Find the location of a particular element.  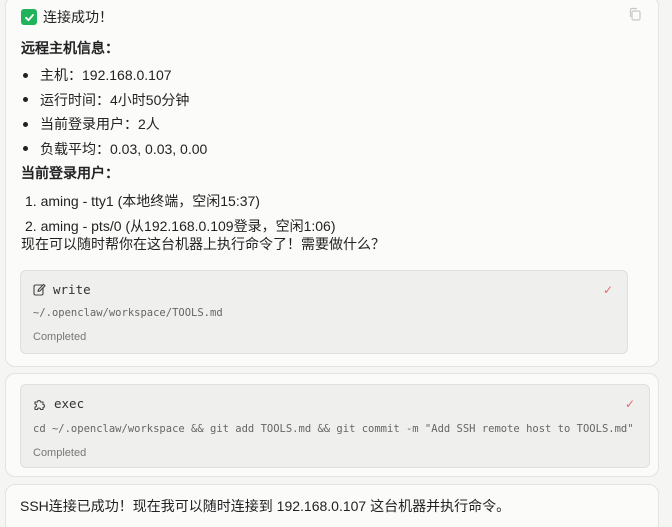

list-item: 当前登录用户：2人 is located at coordinates (115, 124).